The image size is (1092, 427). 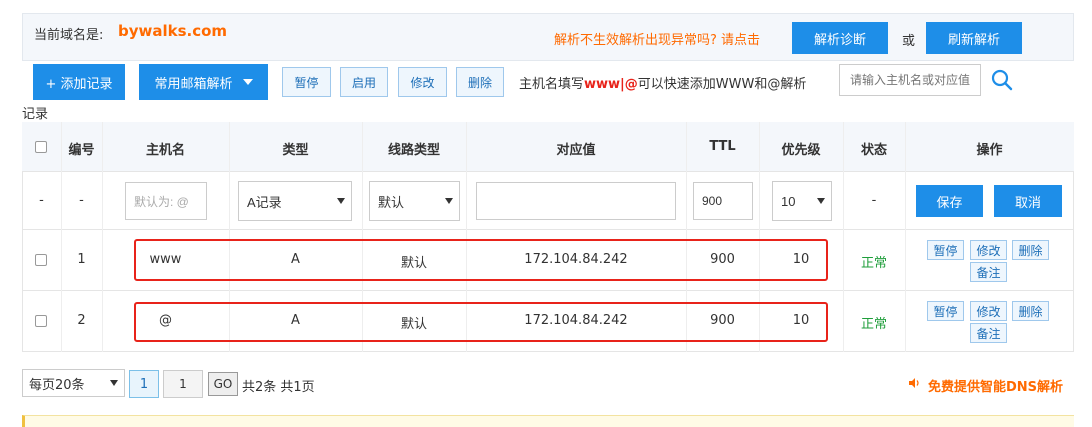 I want to click on cancel-button: 取消, so click(x=1028, y=201).